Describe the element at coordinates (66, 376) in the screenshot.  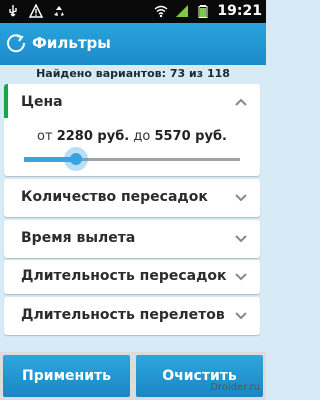
I see `apply-button: Применить` at that location.